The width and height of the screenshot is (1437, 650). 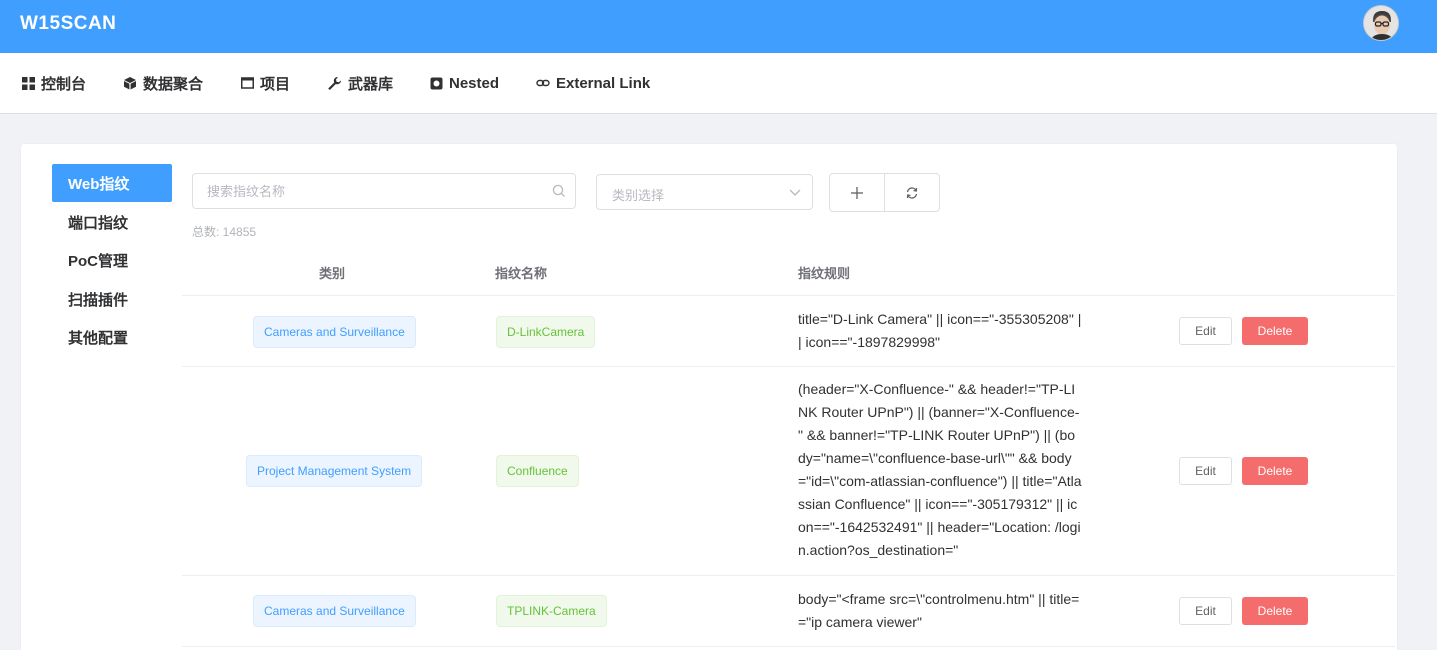 I want to click on fingerprint-name-tag: D-LinkCamera, so click(x=546, y=332).